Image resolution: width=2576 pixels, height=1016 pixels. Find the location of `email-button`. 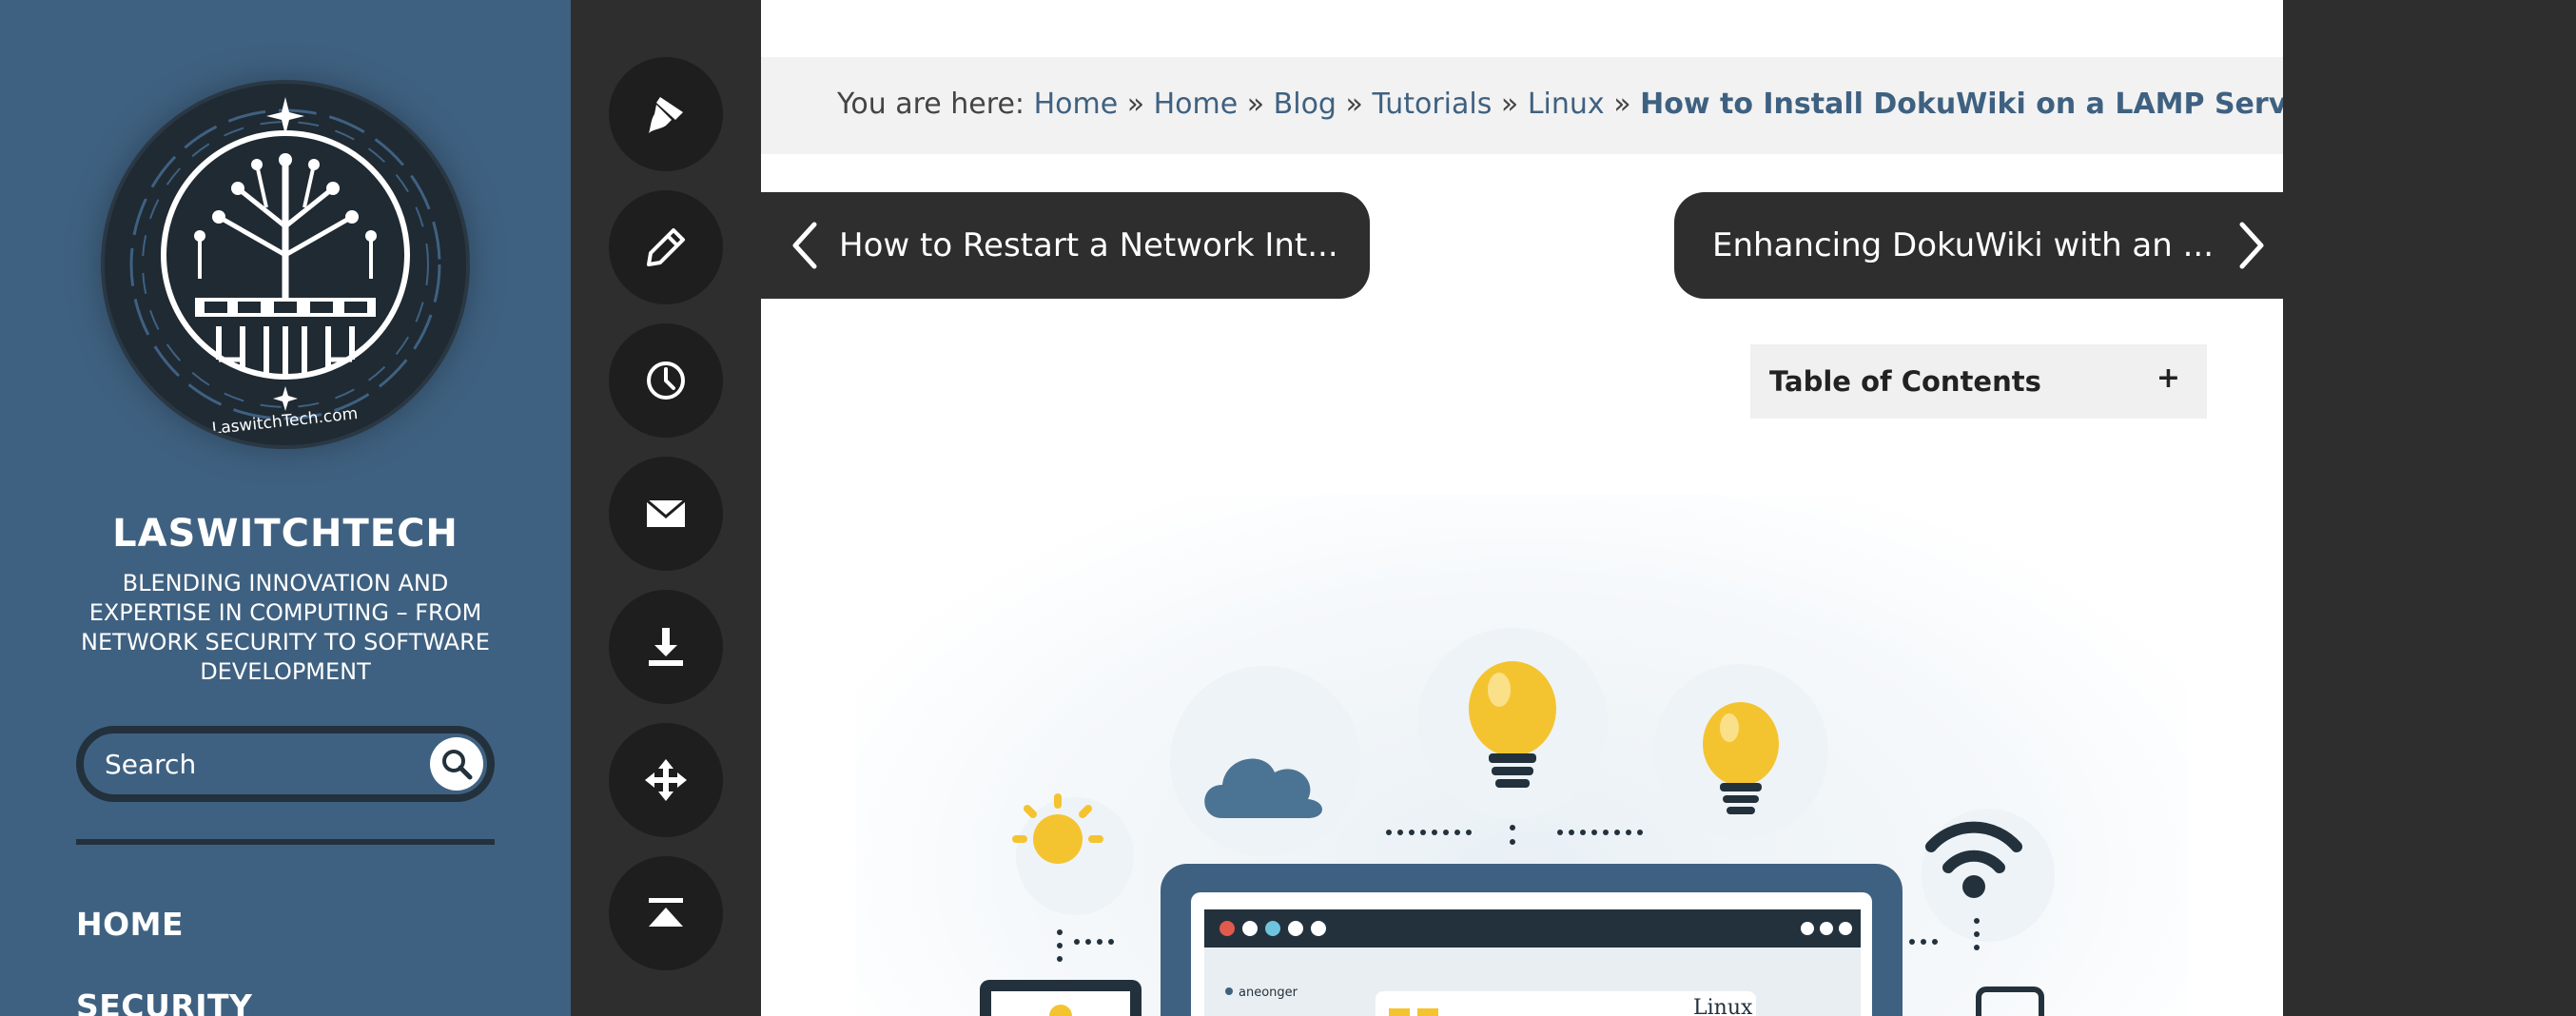

email-button is located at coordinates (666, 514).